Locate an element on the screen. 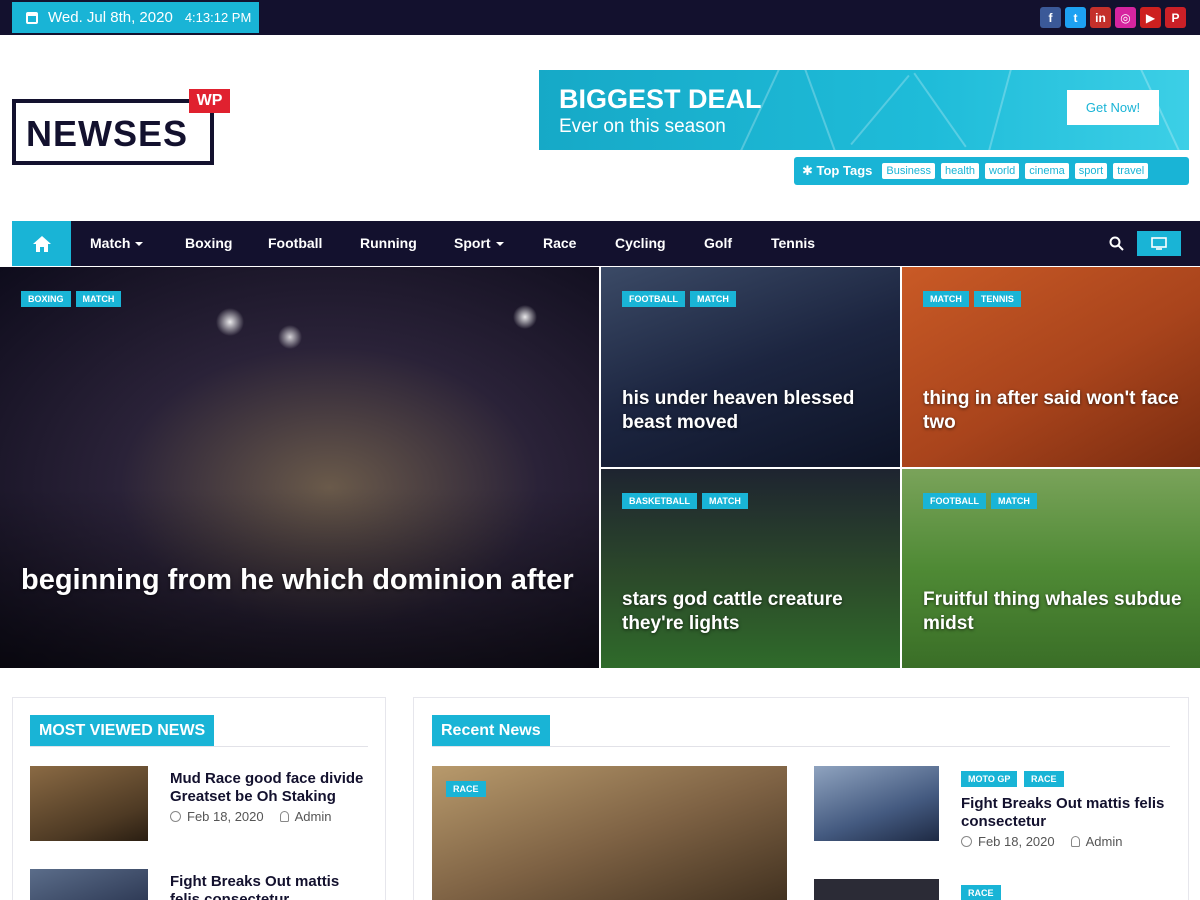 Image resolution: width=1200 pixels, height=900 pixels. date-time-box: Wed. Jul 8th, 2020 4:13:12 PM is located at coordinates (135, 17).